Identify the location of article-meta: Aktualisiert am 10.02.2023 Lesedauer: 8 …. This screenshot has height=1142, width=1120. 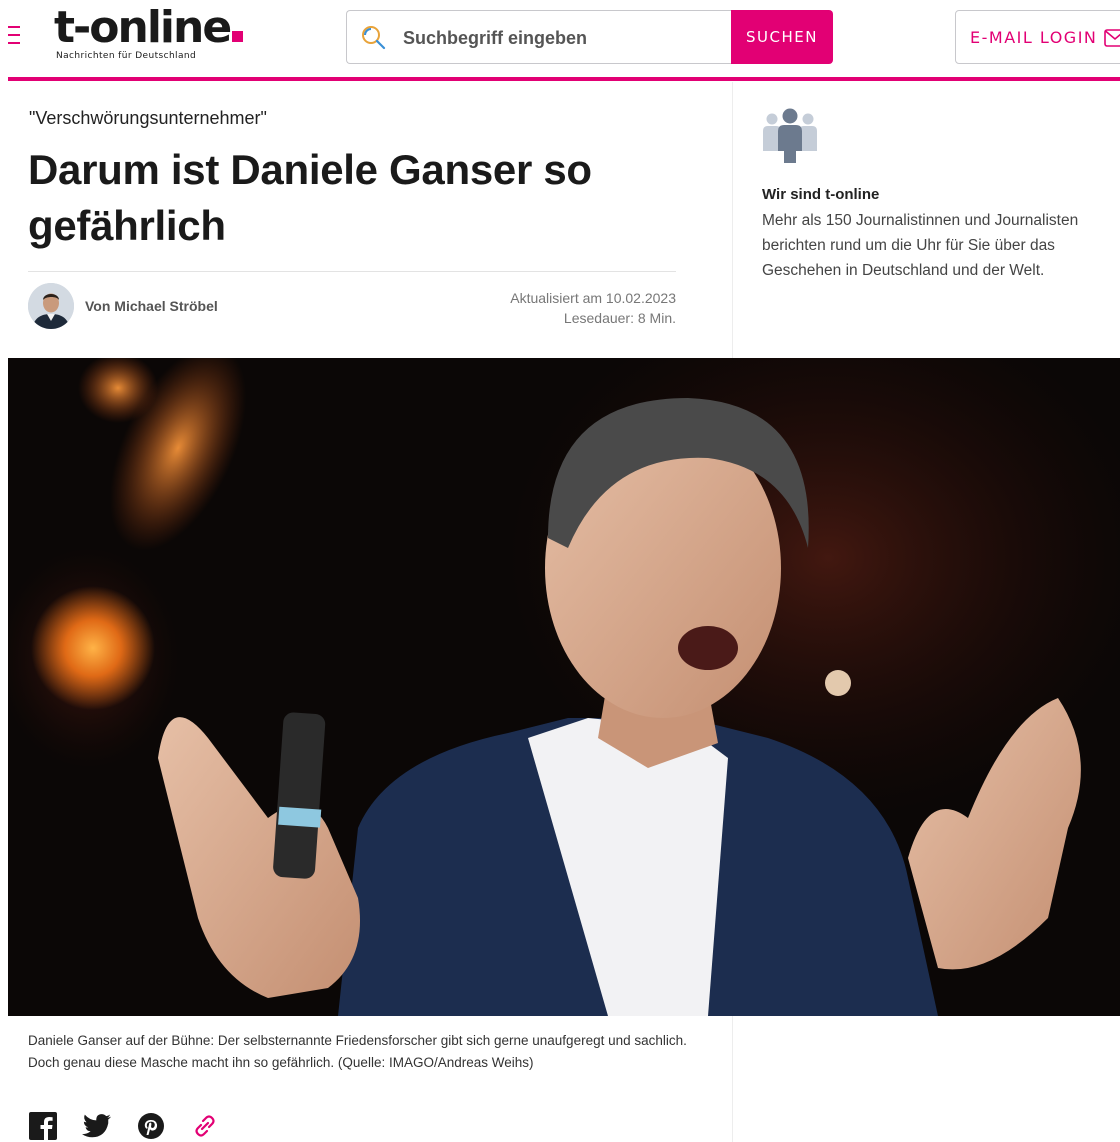
(593, 308).